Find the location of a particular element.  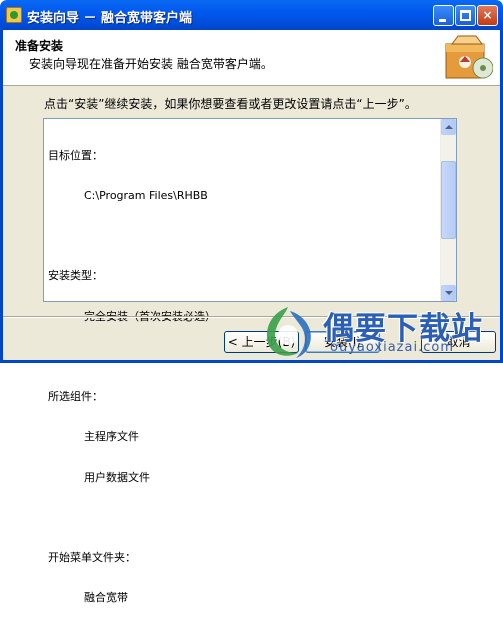

installer-box-icon is located at coordinates (469, 57).